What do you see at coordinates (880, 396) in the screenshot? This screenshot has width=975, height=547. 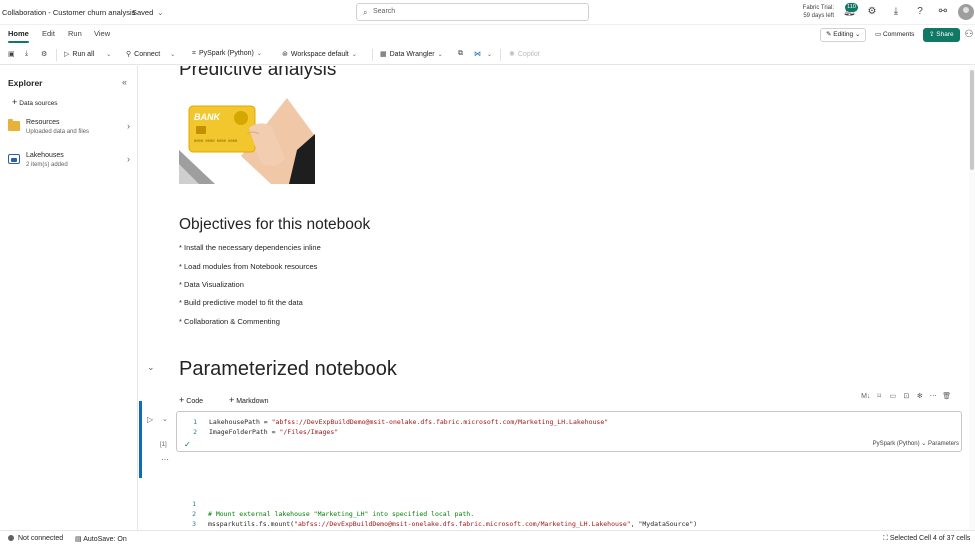 I see `bookmark-icon: ⌑` at bounding box center [880, 396].